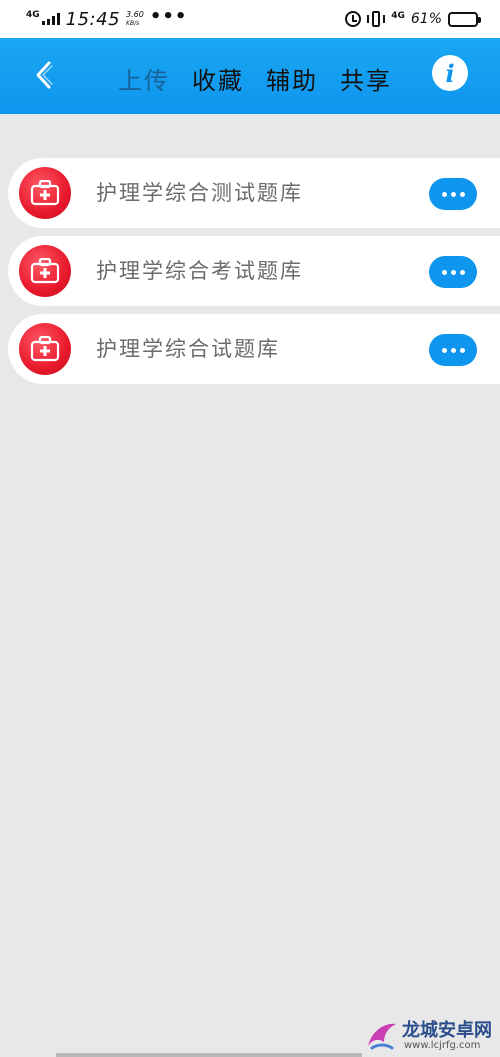 The height and width of the screenshot is (1057, 500). Describe the element at coordinates (50, 19) in the screenshot. I see `signal-icon` at that location.